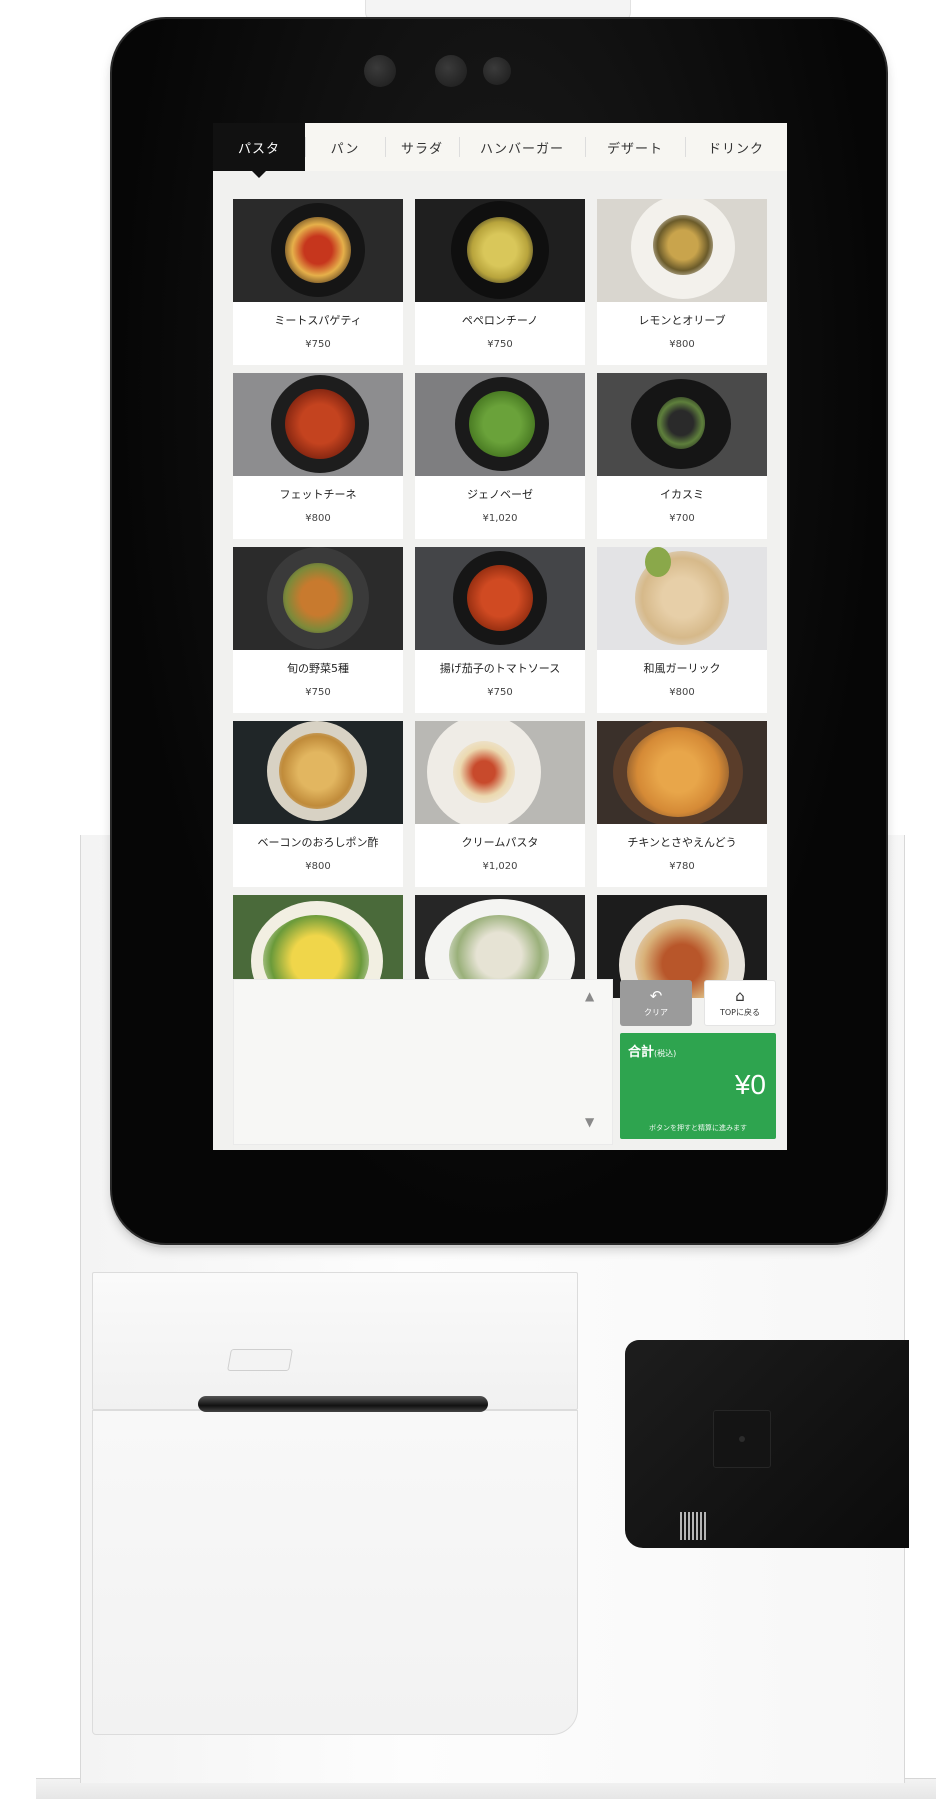  What do you see at coordinates (736, 147) in the screenshot?
I see `tab-drink: ドリンク` at bounding box center [736, 147].